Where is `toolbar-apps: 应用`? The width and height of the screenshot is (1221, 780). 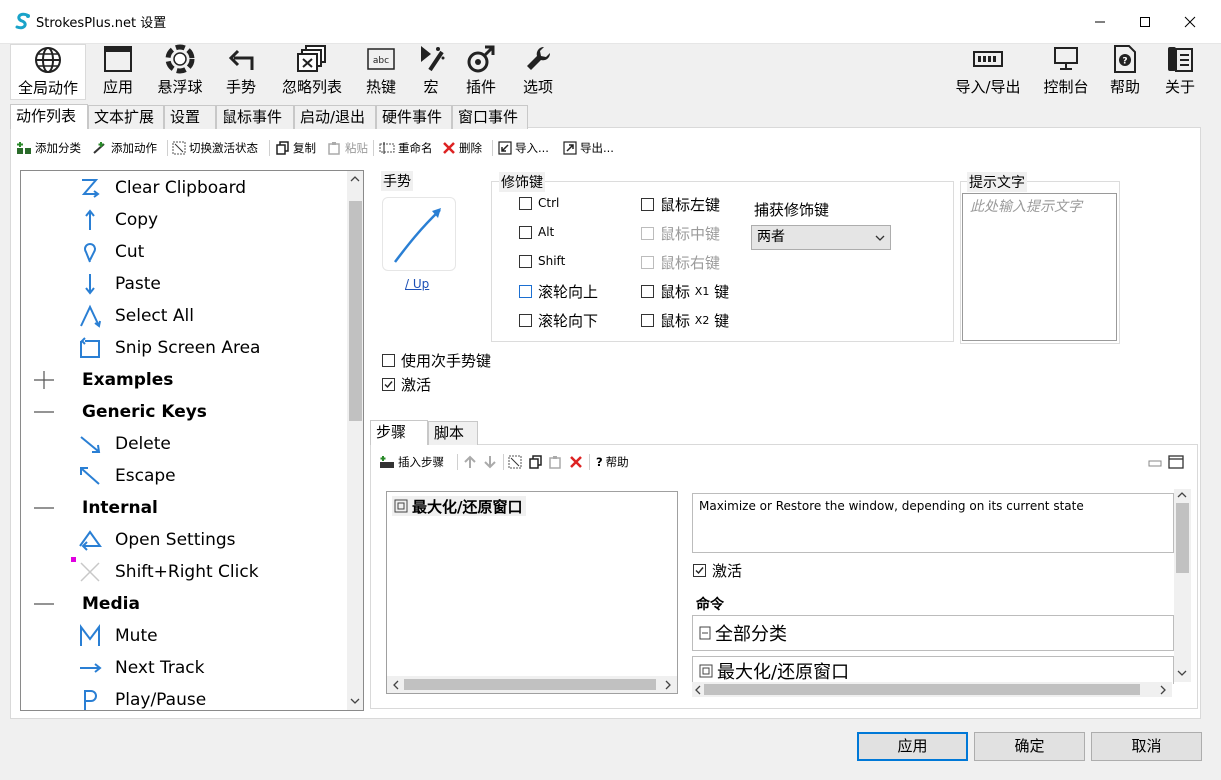 toolbar-apps: 应用 is located at coordinates (118, 72).